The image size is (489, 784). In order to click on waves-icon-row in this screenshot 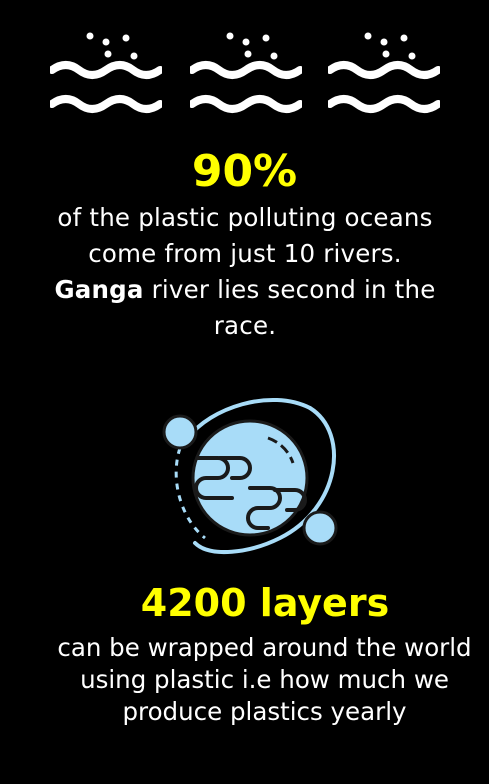, I will do `click(244, 73)`.